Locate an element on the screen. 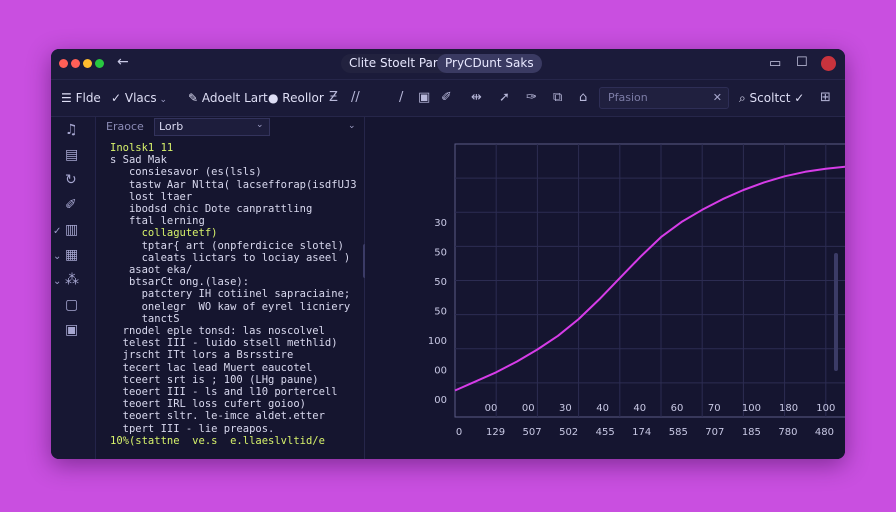 The height and width of the screenshot is (512, 896). code-line: jrscht ITt lors a Bsrsstire is located at coordinates (202, 355).